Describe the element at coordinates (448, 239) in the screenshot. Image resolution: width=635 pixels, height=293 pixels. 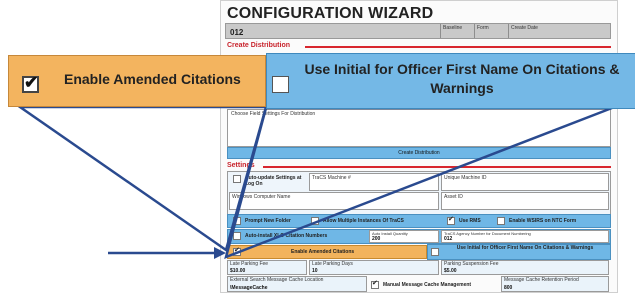
I see `tracs-agency-number-value: 012` at that location.